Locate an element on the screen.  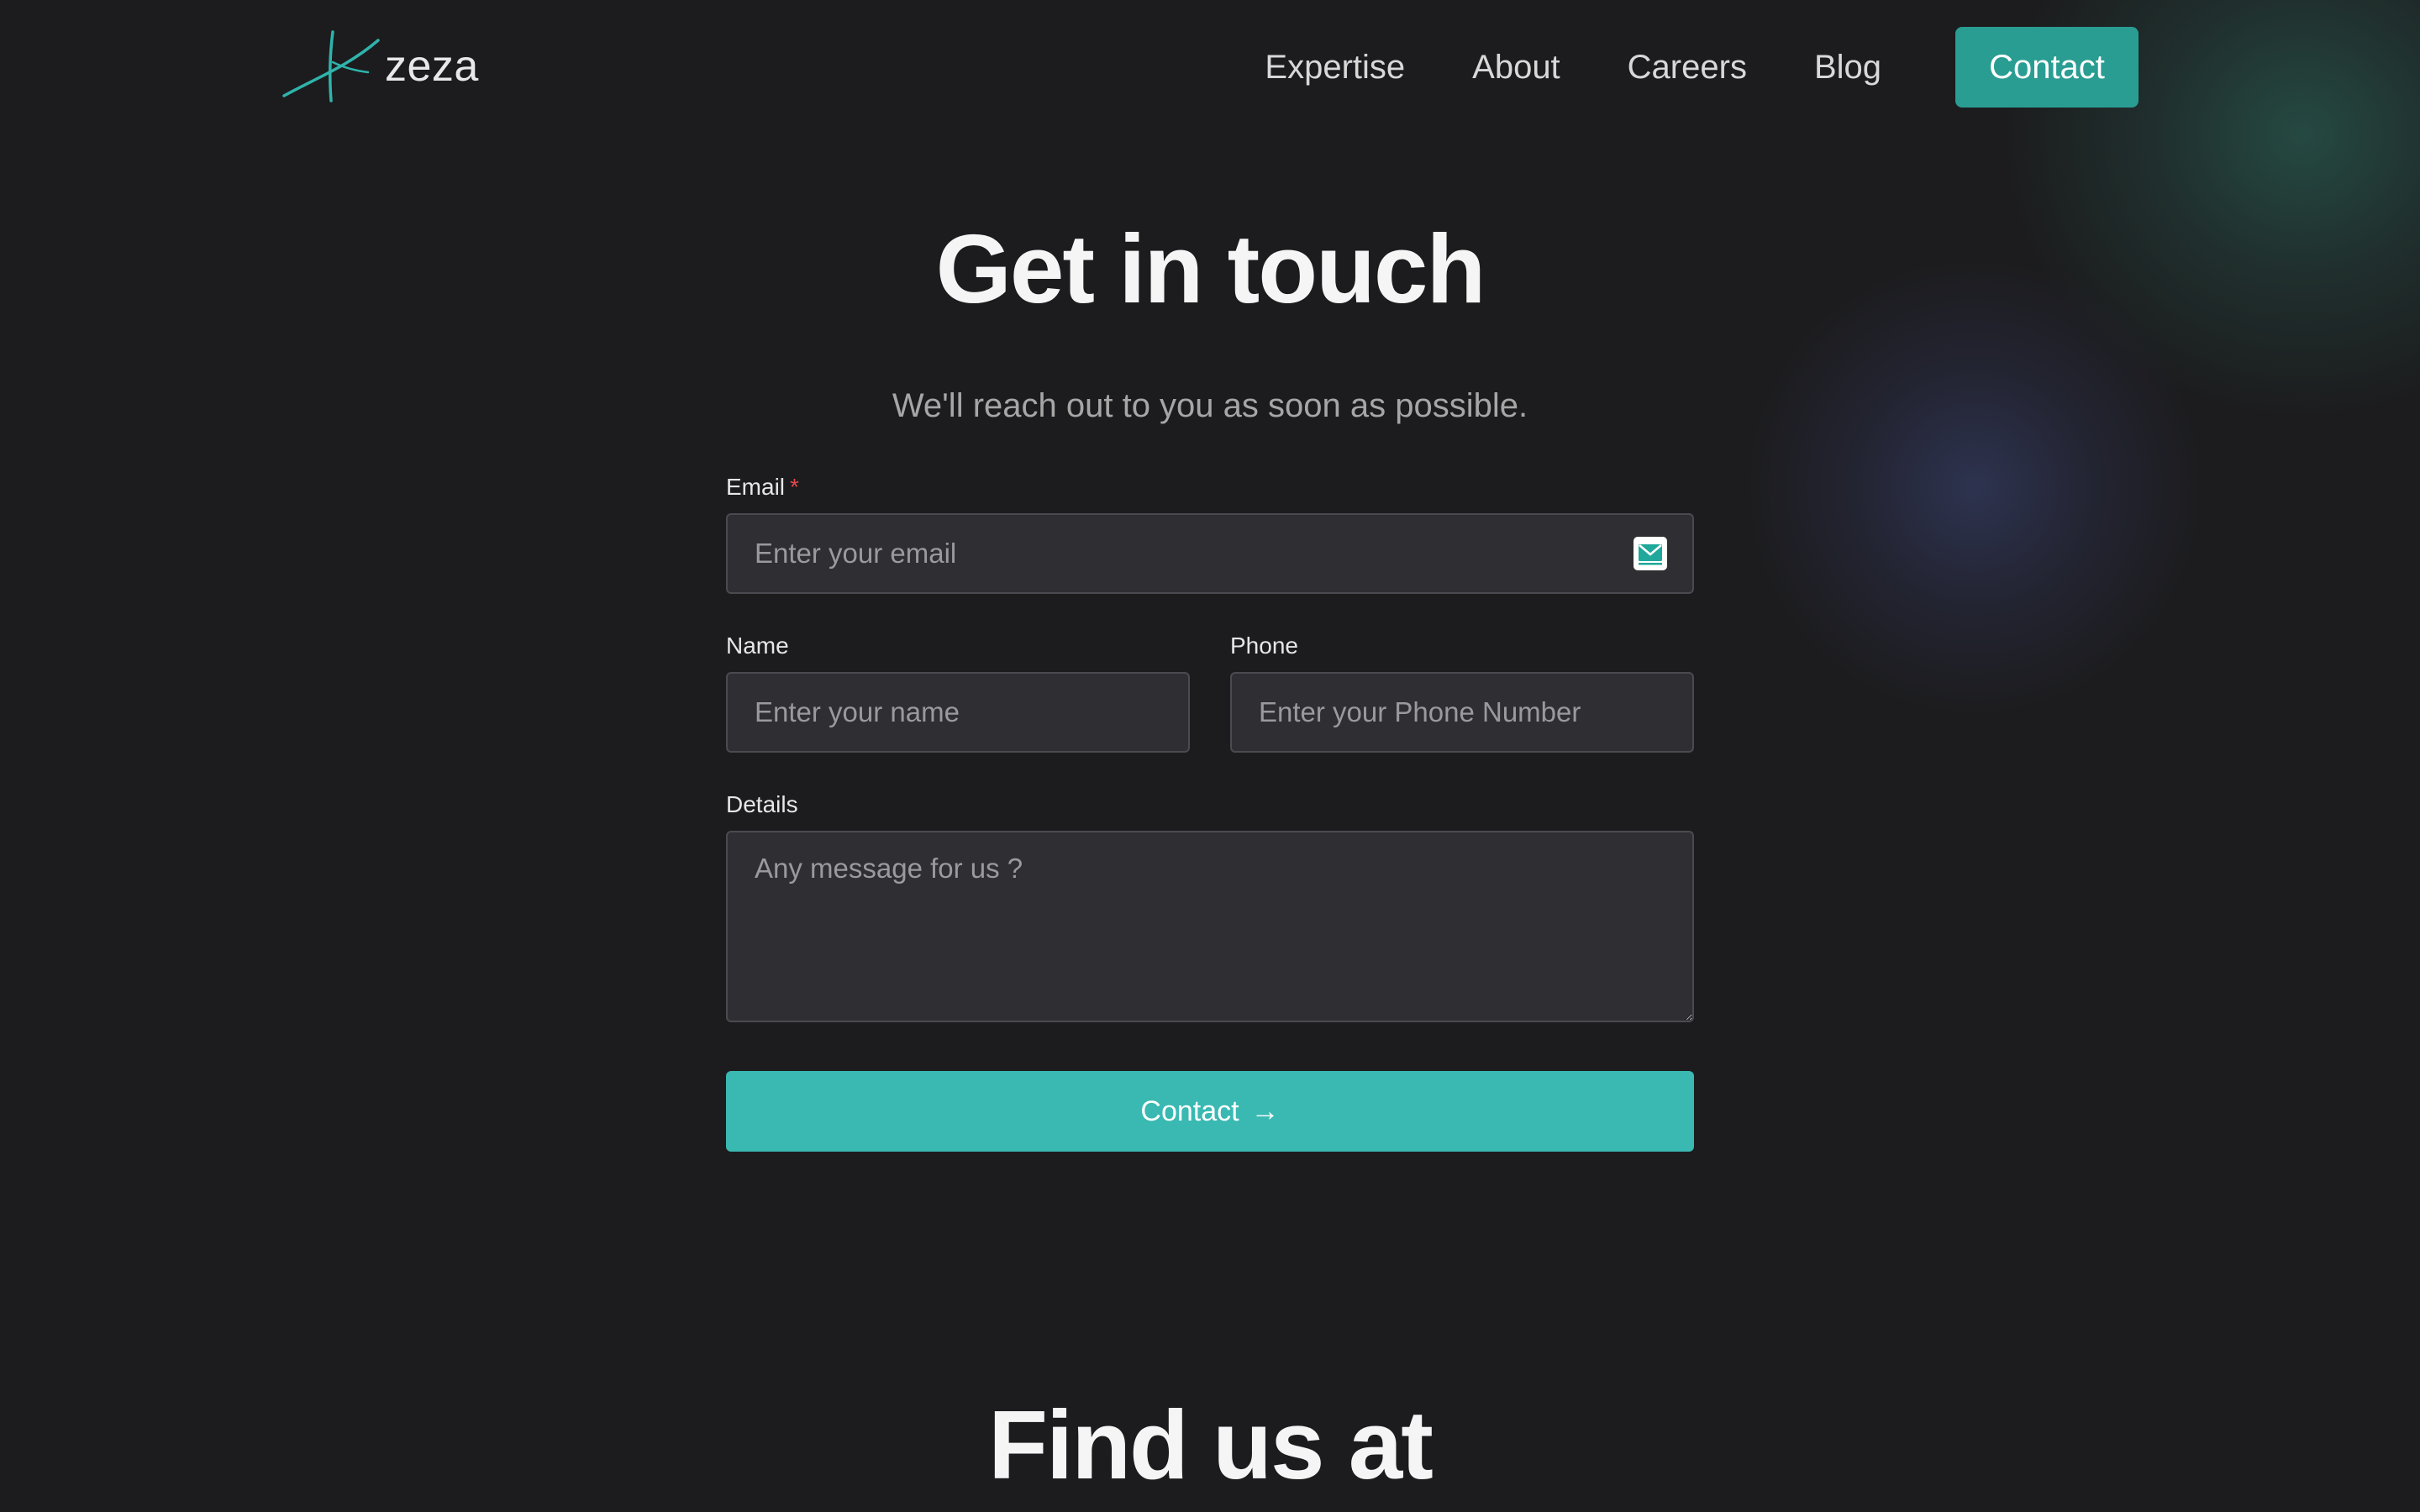
email-input is located at coordinates (1210, 553).